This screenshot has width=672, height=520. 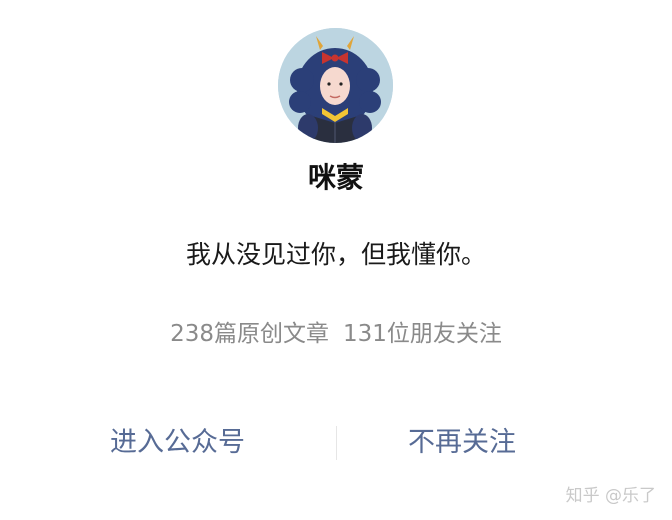 I want to click on avatar, so click(x=335, y=85).